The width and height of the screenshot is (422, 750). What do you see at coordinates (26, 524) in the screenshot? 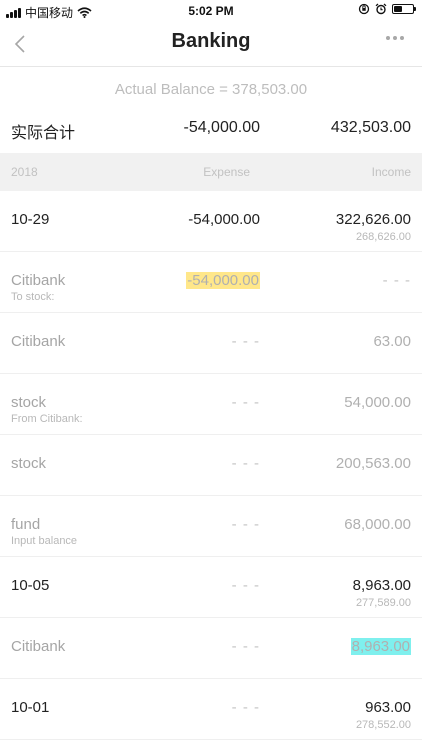
I see `row-label: fund` at bounding box center [26, 524].